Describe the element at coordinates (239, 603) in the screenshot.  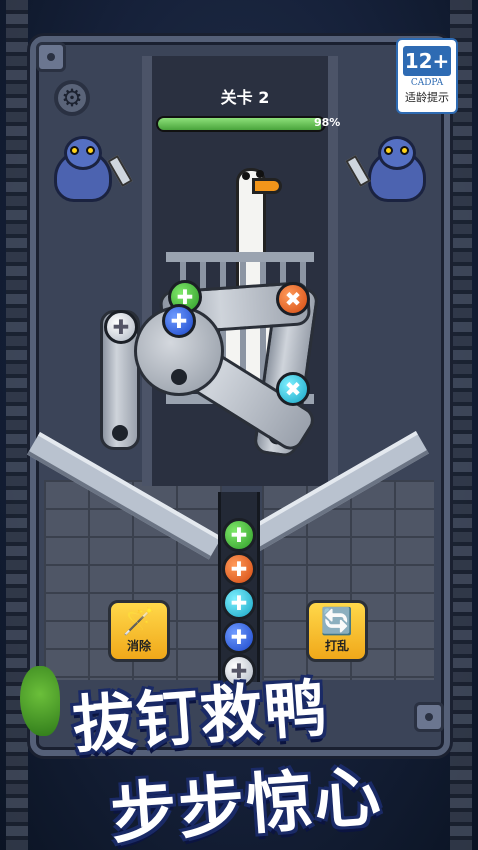
I see `tube-screw-cyan: ✚` at that location.